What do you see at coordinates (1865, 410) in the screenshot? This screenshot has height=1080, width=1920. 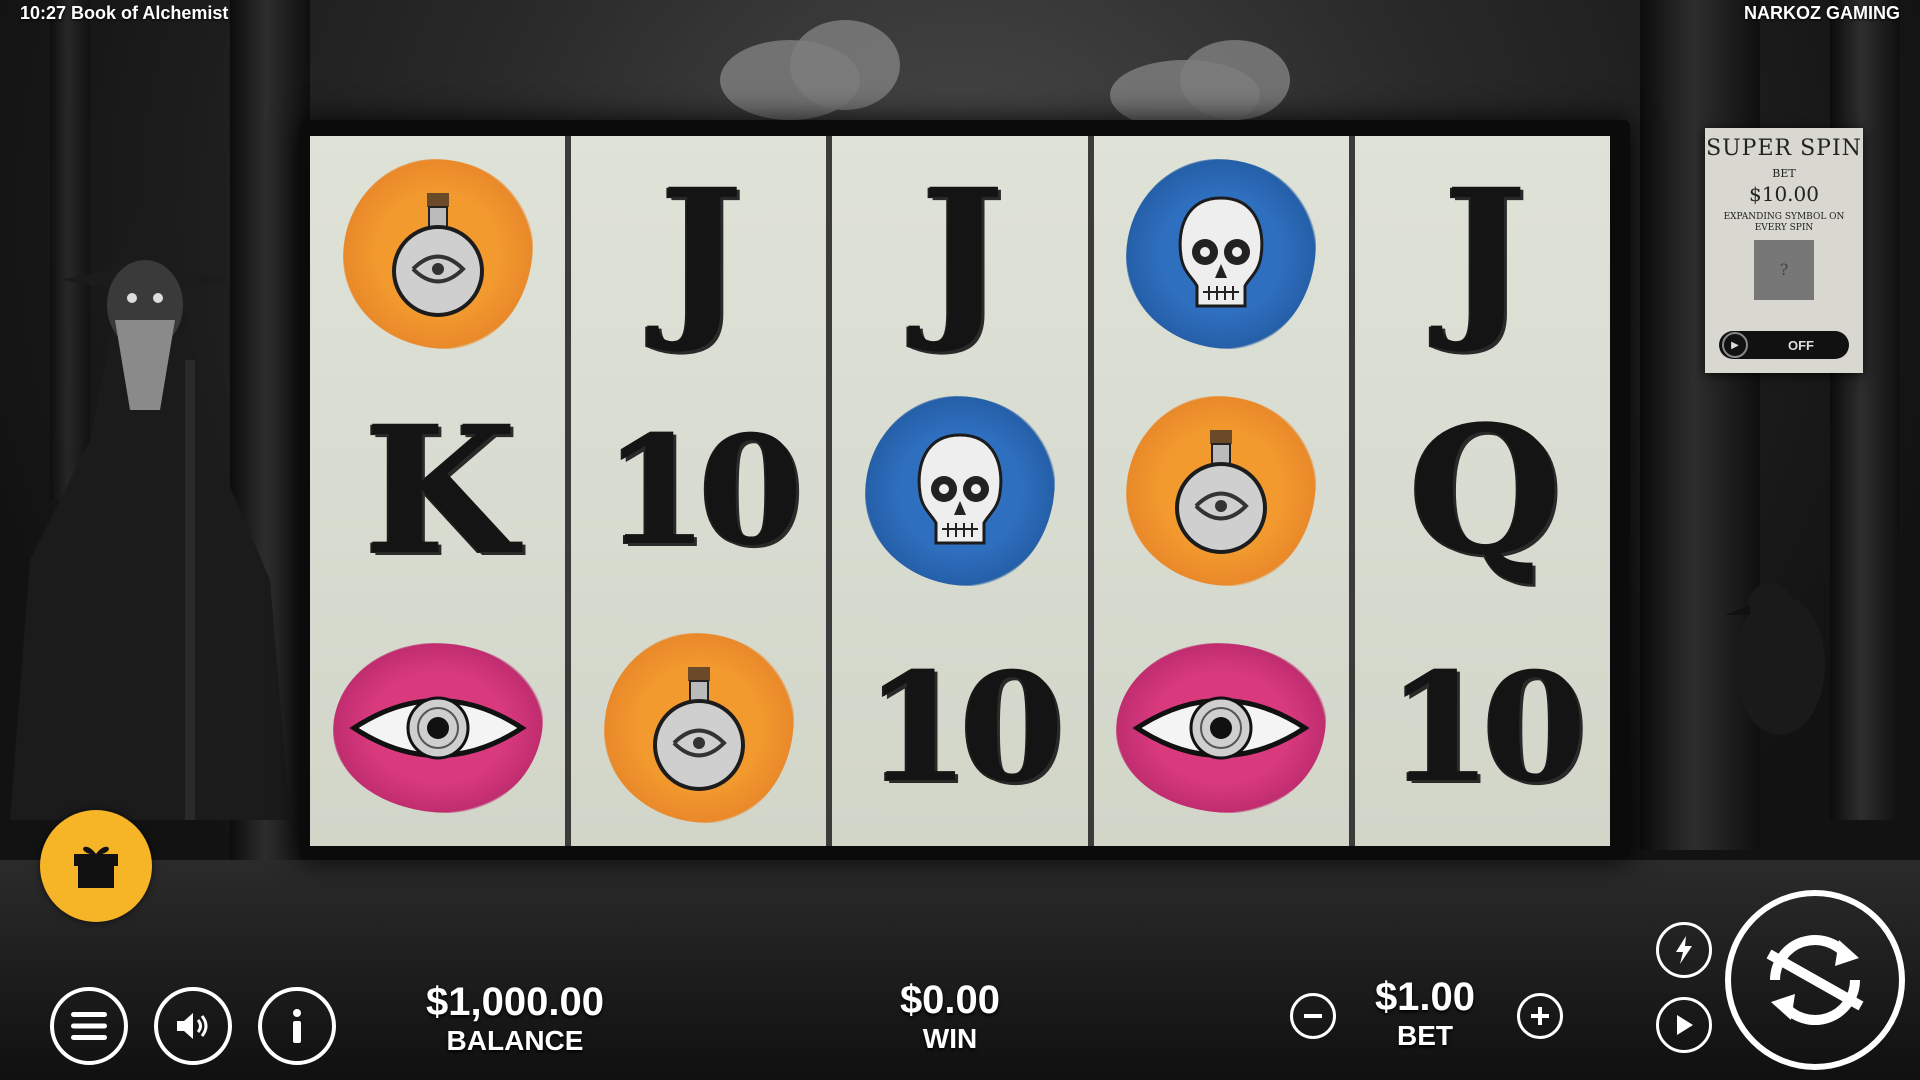 I see `tree-trunk` at bounding box center [1865, 410].